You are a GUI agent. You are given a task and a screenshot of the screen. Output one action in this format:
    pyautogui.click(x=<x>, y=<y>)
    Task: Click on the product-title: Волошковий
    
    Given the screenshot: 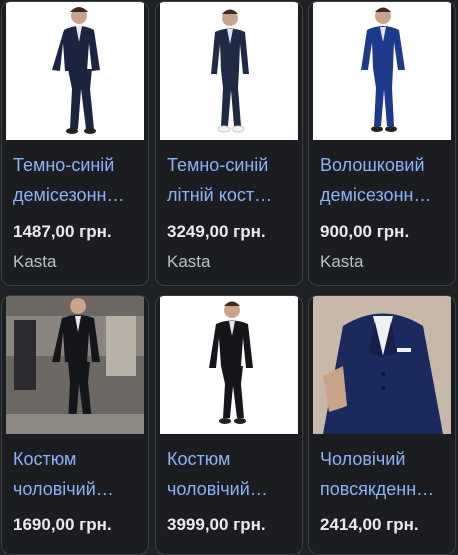 What is the action you would take?
    pyautogui.click(x=384, y=165)
    